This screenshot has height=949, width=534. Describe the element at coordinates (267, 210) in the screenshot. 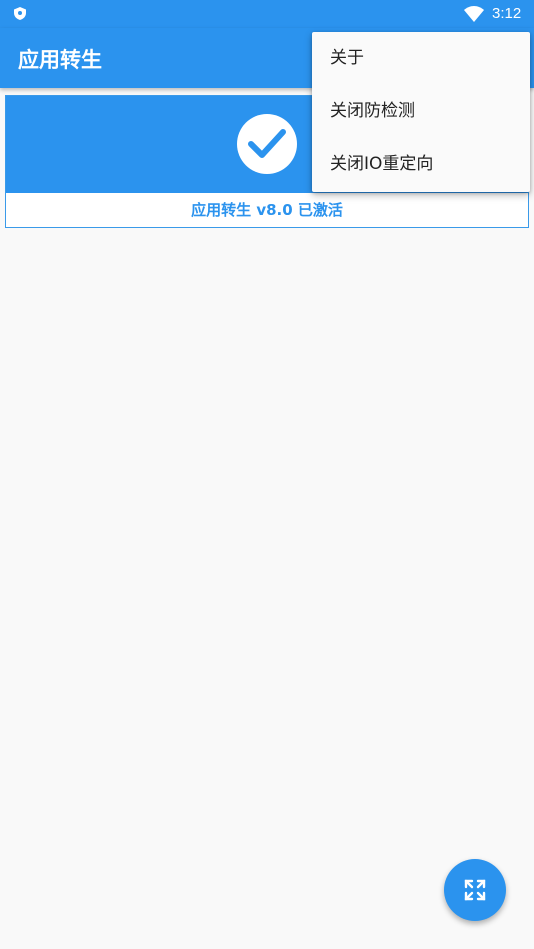

I see `activation-status-text: 应用转生 v8.0 已激活` at that location.